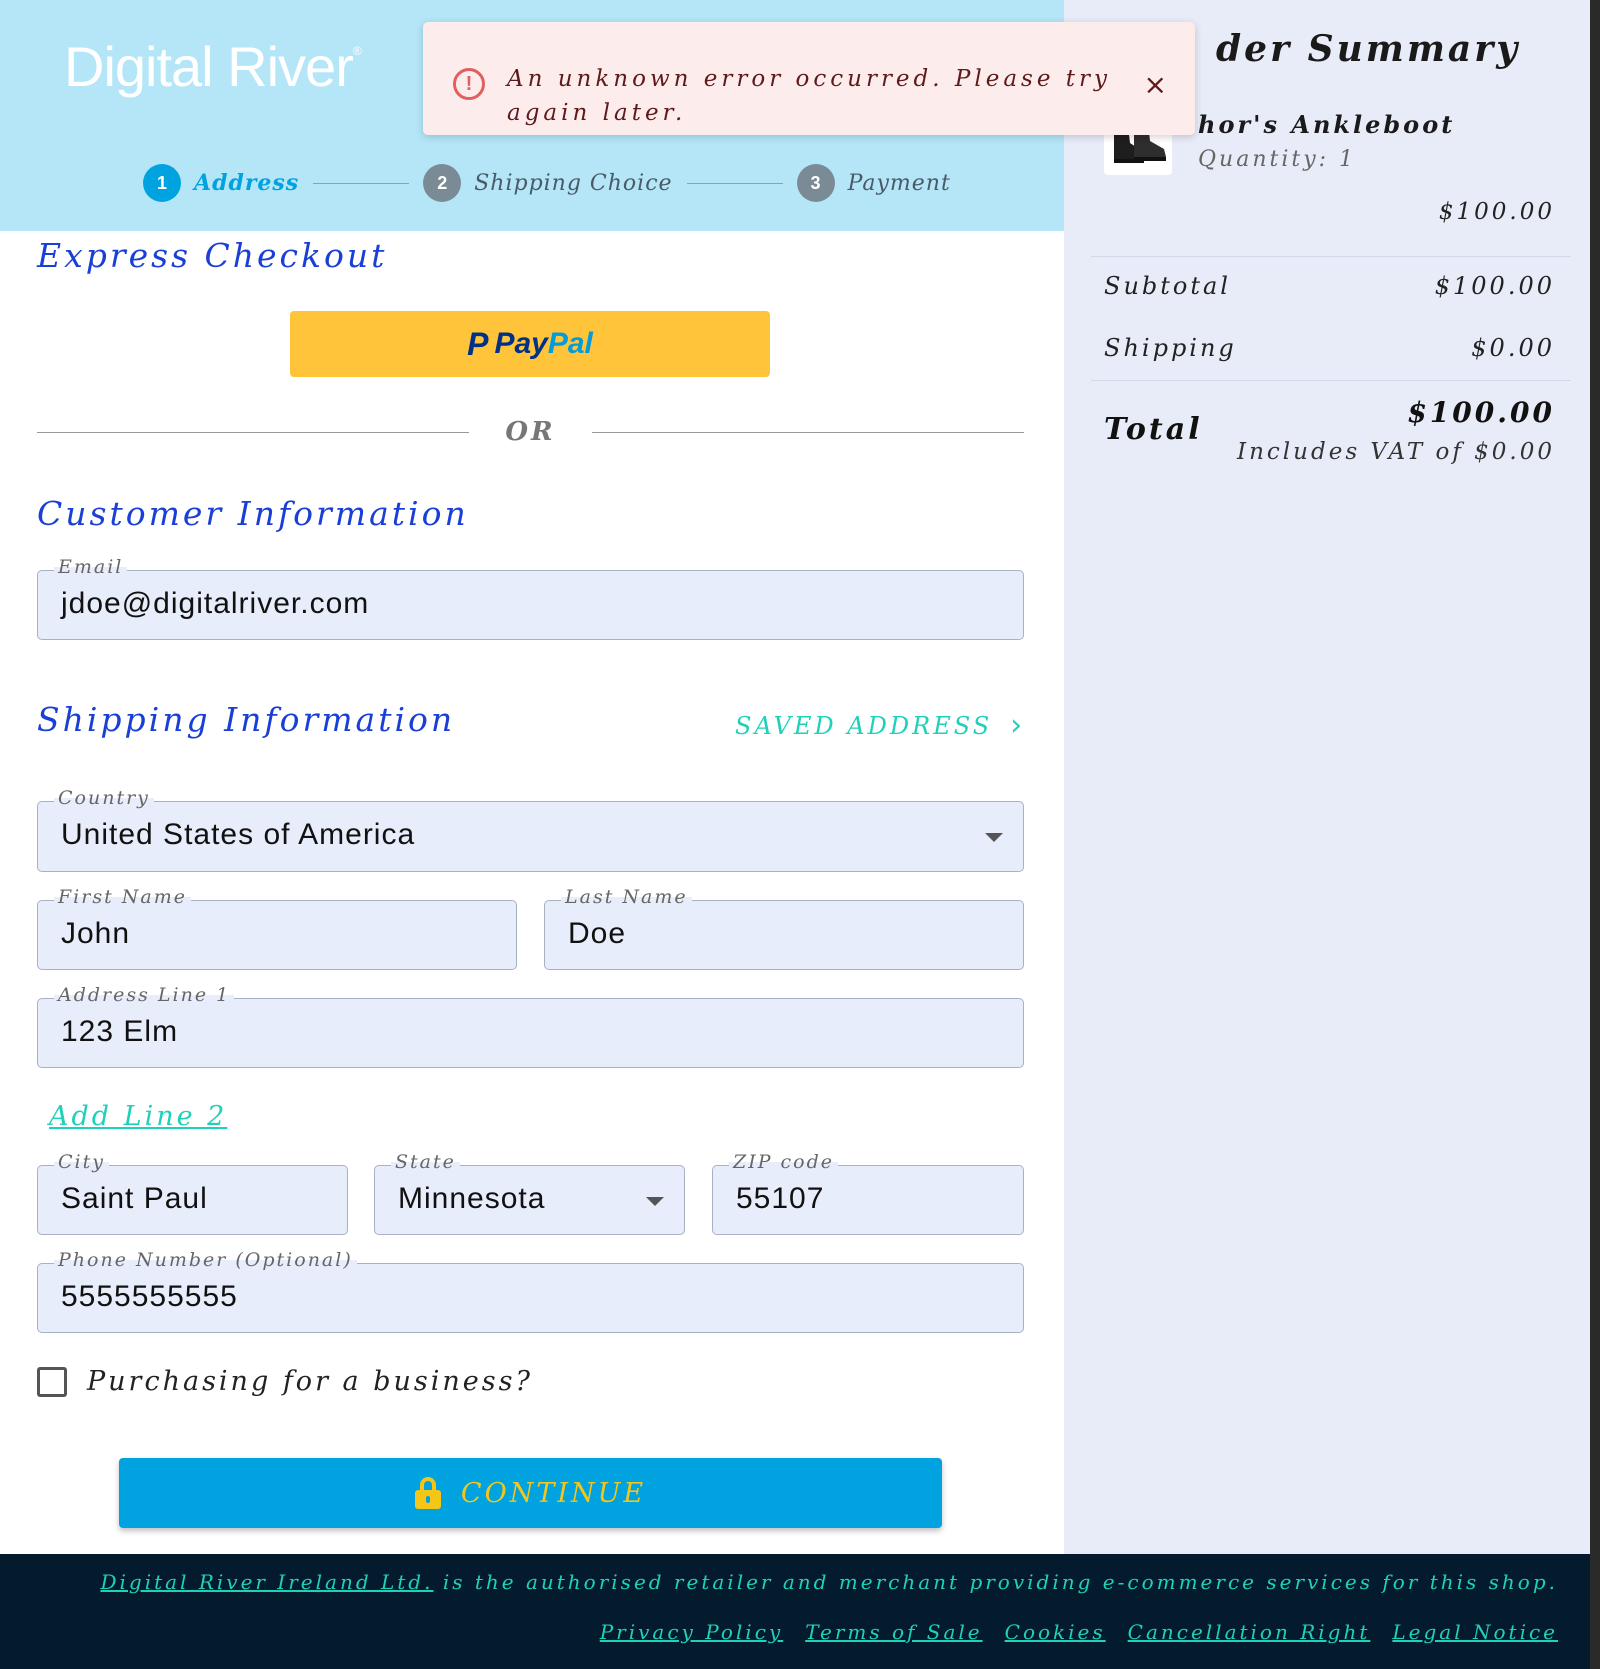  I want to click on step-number: 3, so click(815, 183).